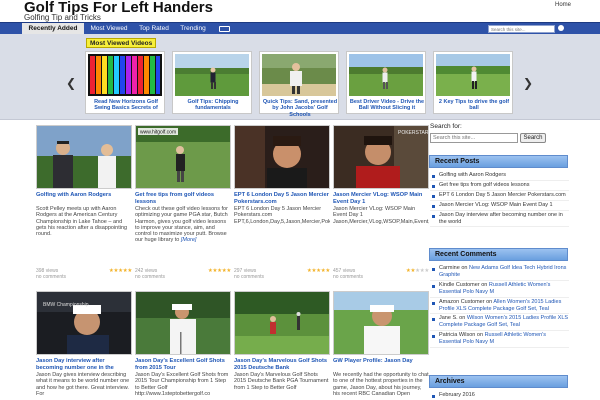 The image size is (600, 400). I want to click on comment-author: Patricia Wilson, so click(457, 335).